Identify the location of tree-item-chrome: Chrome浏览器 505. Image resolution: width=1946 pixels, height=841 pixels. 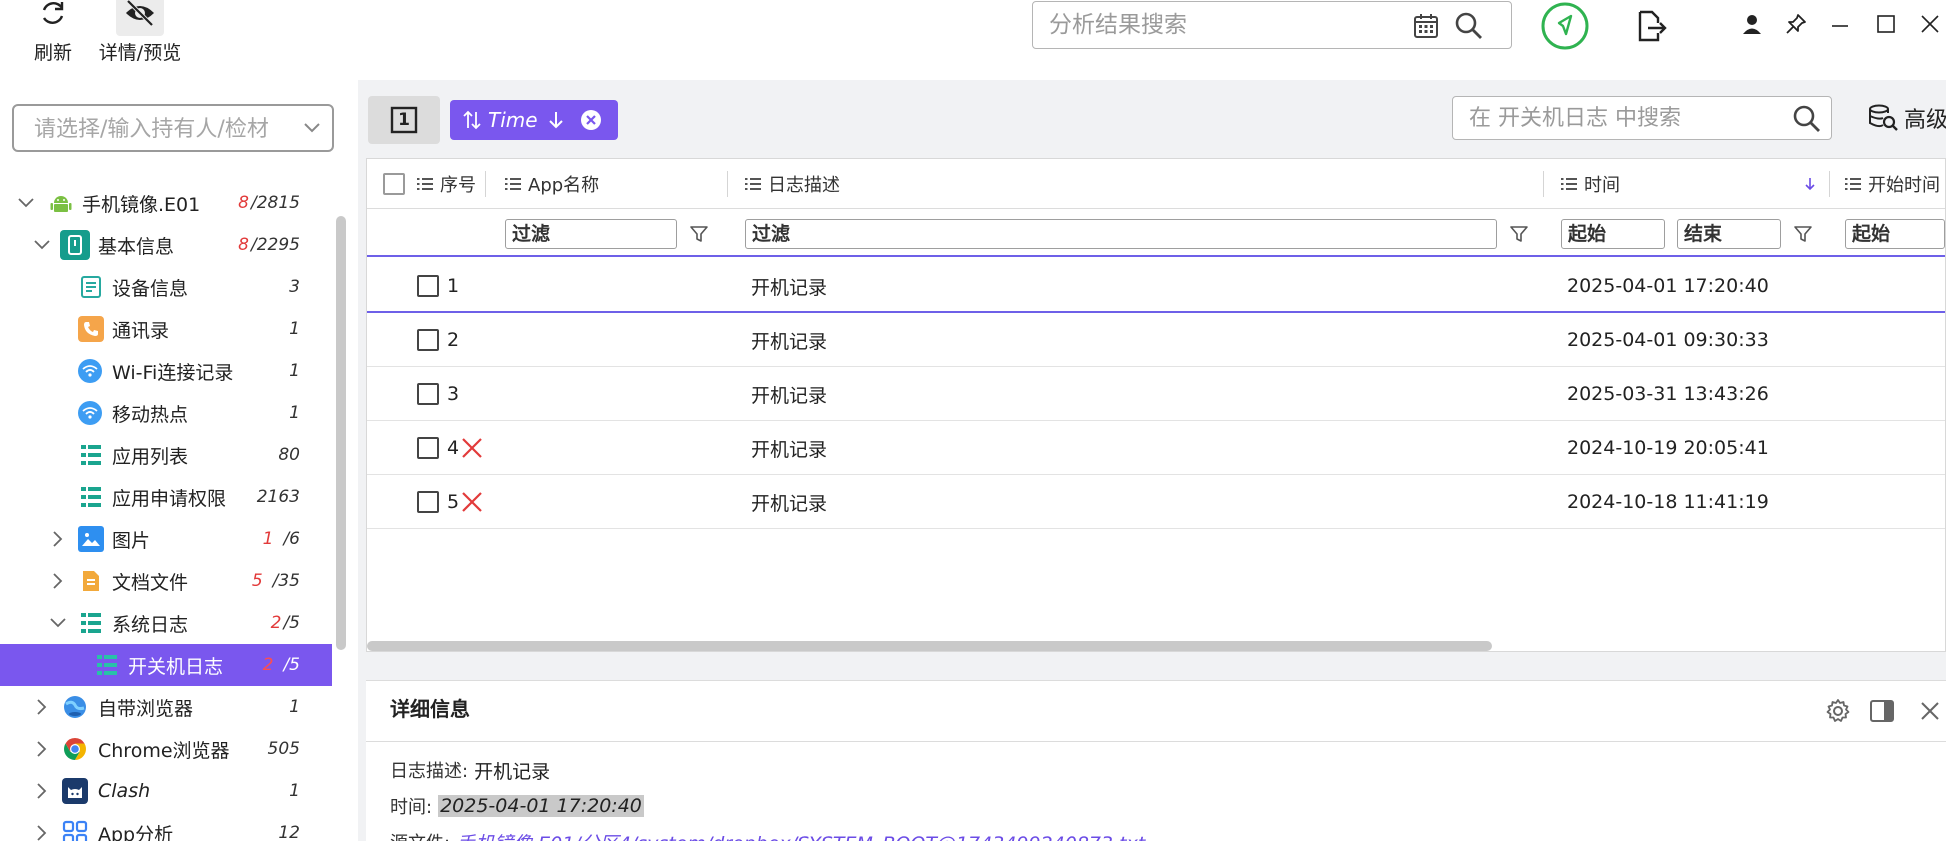
(166, 749).